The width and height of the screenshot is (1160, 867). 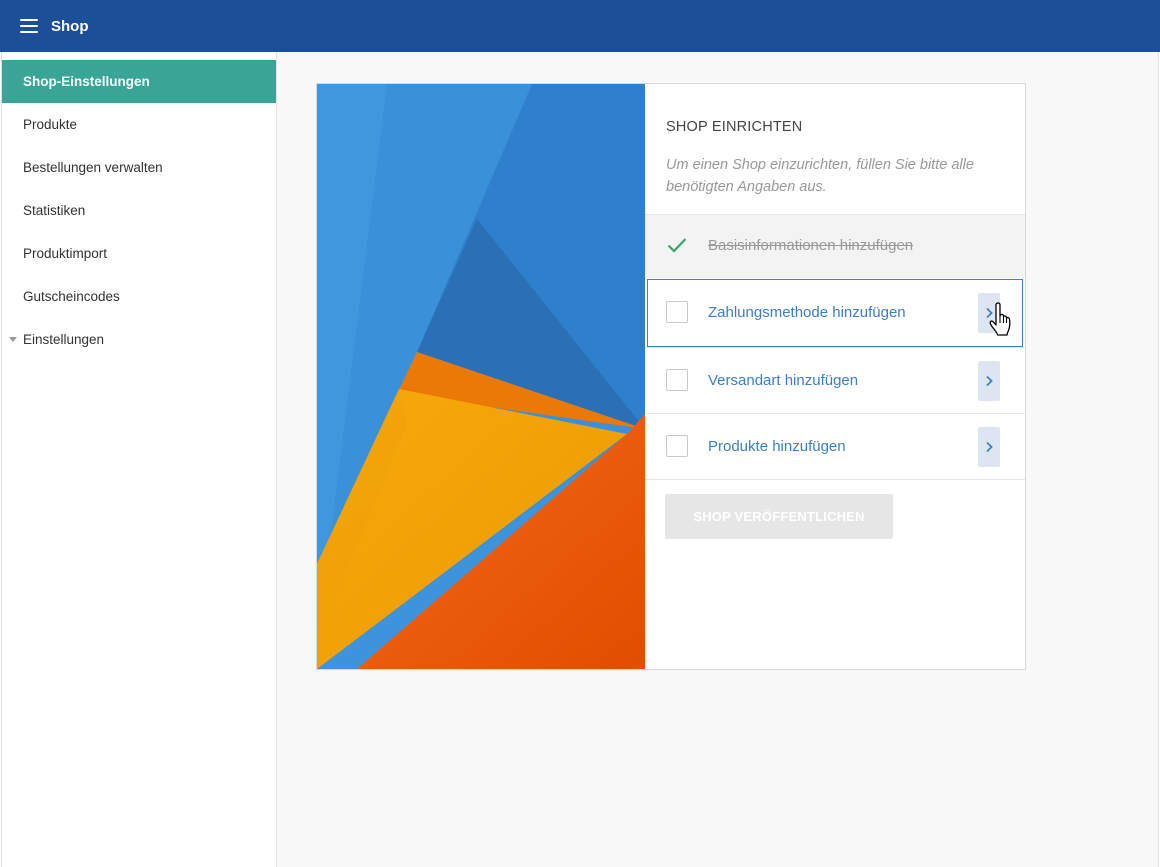 What do you see at coordinates (93, 167) in the screenshot?
I see `sidebar-item-label: Bestellungen verwalten` at bounding box center [93, 167].